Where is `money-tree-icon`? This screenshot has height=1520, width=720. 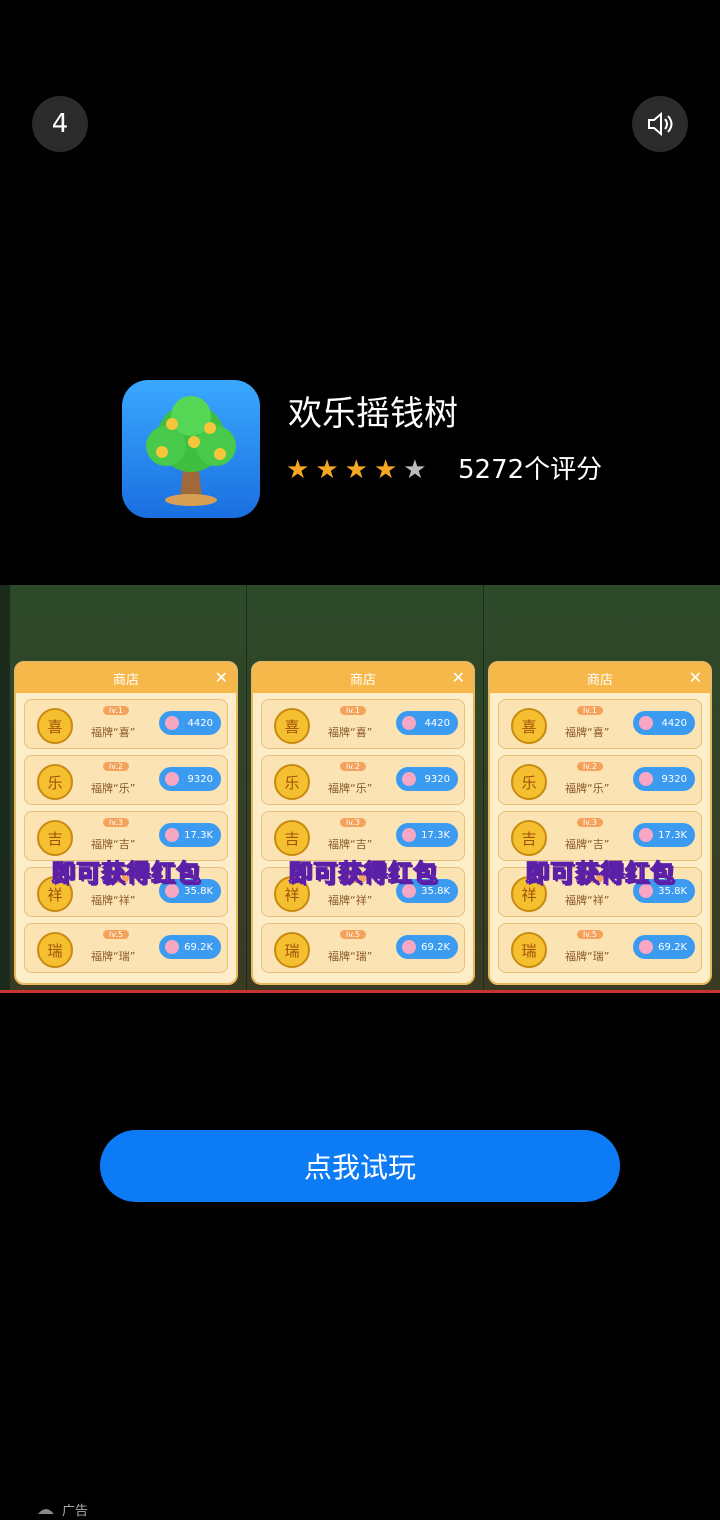
money-tree-icon is located at coordinates (191, 451).